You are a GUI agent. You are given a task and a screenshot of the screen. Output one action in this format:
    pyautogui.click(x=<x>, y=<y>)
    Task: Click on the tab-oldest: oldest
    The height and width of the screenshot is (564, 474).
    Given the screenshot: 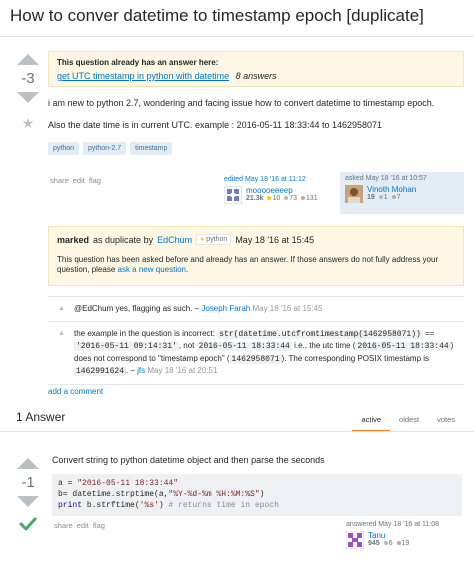 What is the action you would take?
    pyautogui.click(x=409, y=422)
    